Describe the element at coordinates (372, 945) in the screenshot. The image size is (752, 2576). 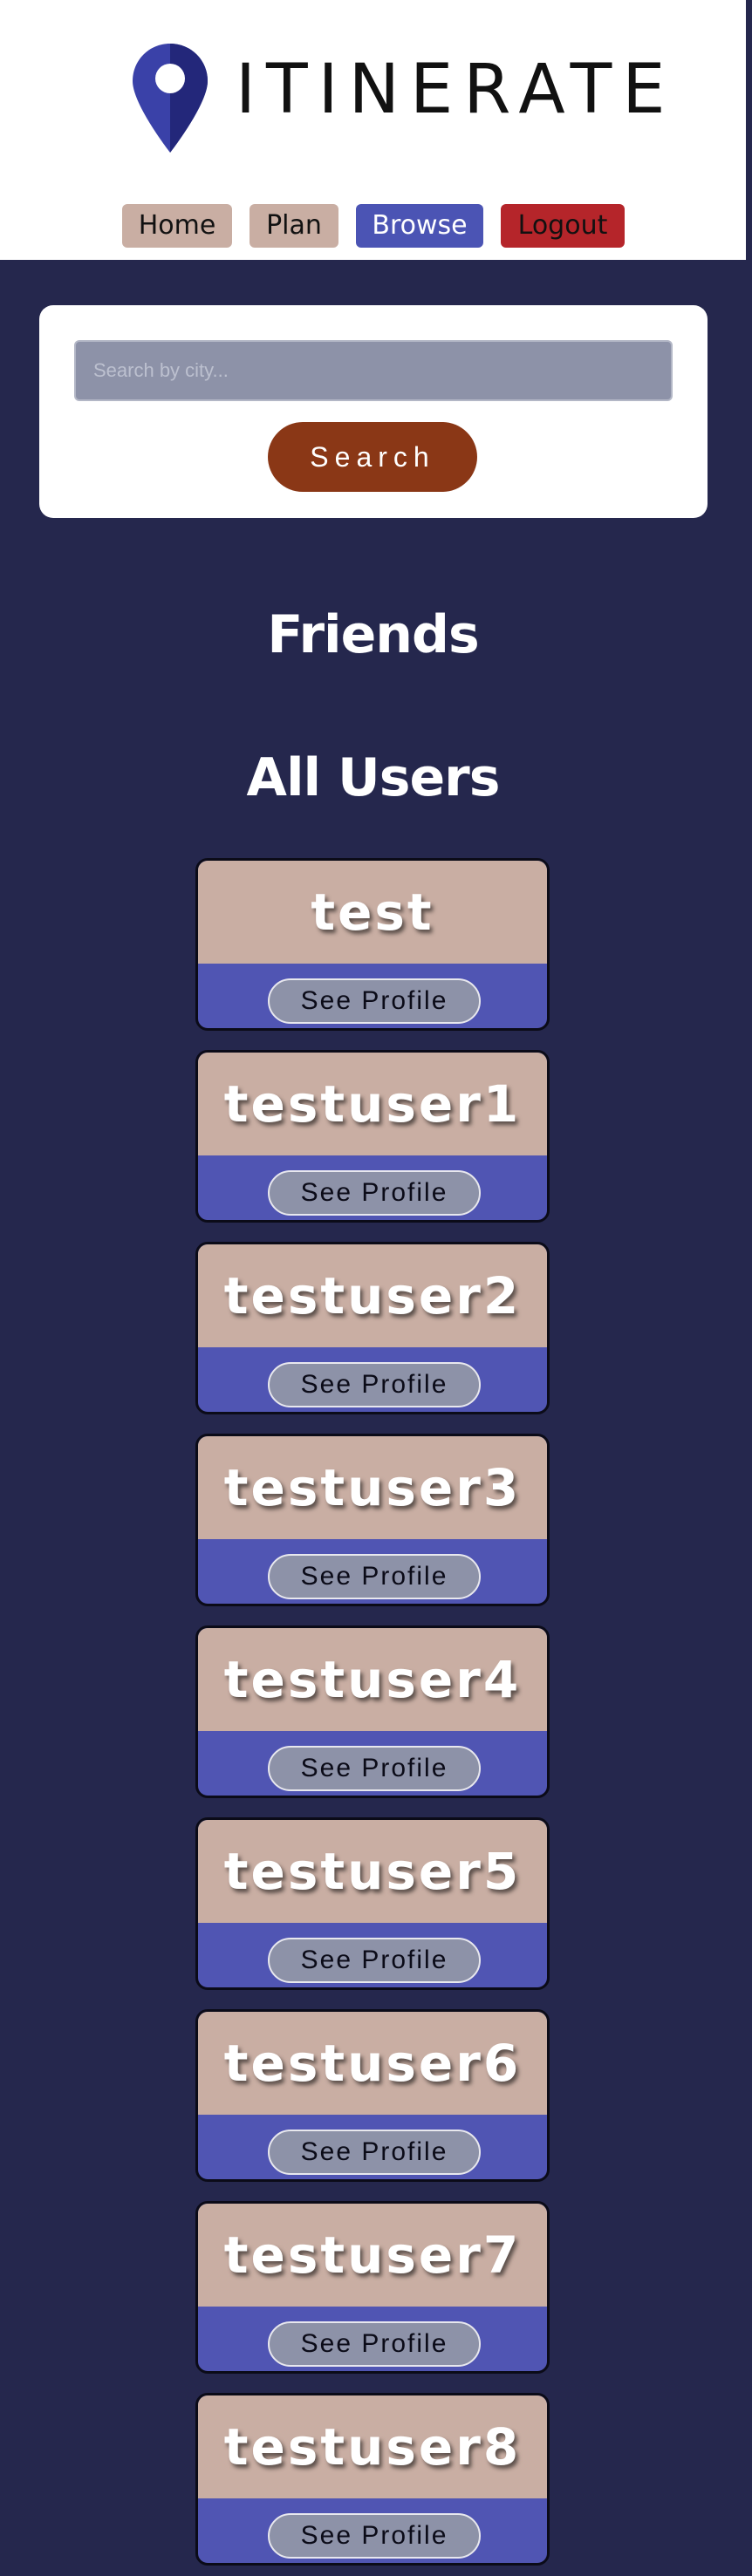
I see `user-card: test See Profile` at that location.